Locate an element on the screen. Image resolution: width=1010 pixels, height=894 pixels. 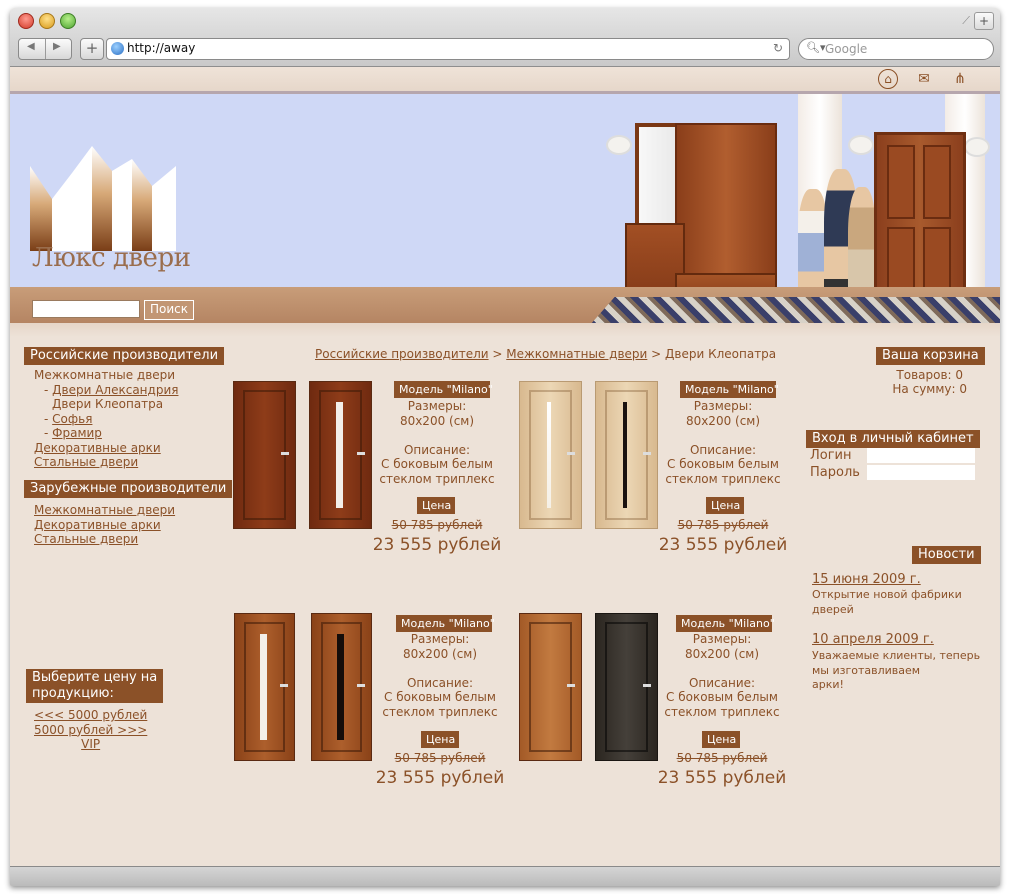
news-date-link: 15 июня 2009 г. is located at coordinates (866, 579).